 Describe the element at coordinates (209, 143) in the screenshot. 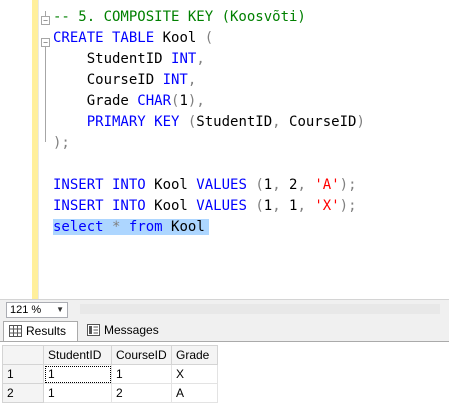

I see `code-line: );` at that location.